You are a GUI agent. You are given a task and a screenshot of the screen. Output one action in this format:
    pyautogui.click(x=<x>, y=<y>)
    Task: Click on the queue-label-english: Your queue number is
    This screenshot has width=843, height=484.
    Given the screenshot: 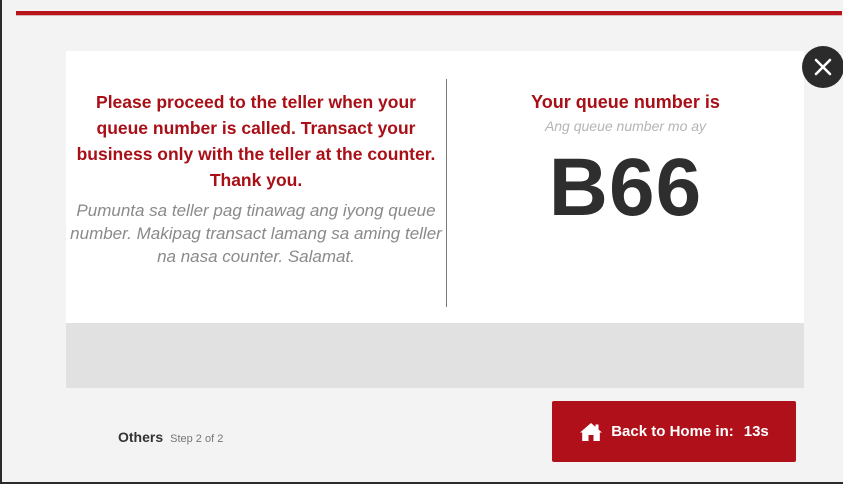 What is the action you would take?
    pyautogui.click(x=625, y=102)
    